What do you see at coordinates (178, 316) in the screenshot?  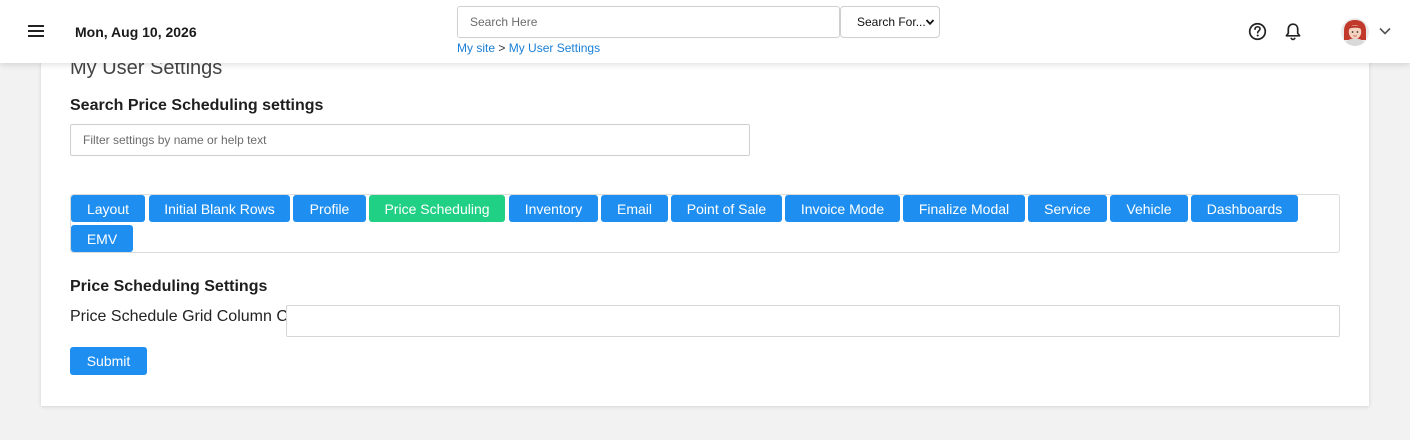 I see `setting-label-grid-column: Price Schedule Grid Column C` at bounding box center [178, 316].